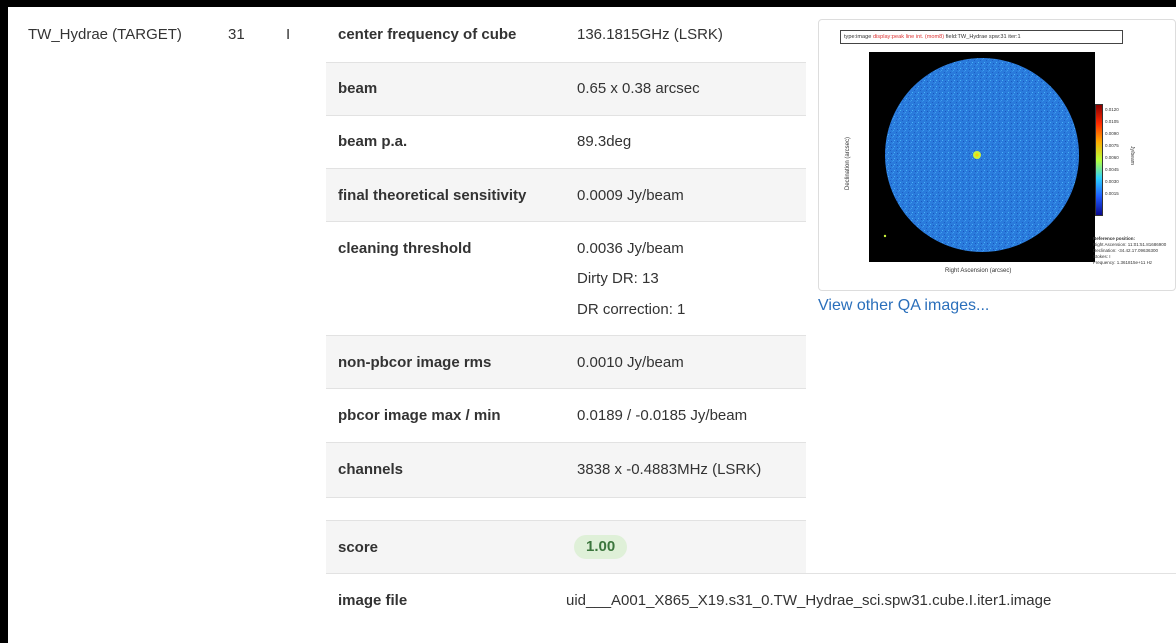 This screenshot has width=1176, height=643. I want to click on property-value: 0.0036 Jy/beam, so click(630, 248).